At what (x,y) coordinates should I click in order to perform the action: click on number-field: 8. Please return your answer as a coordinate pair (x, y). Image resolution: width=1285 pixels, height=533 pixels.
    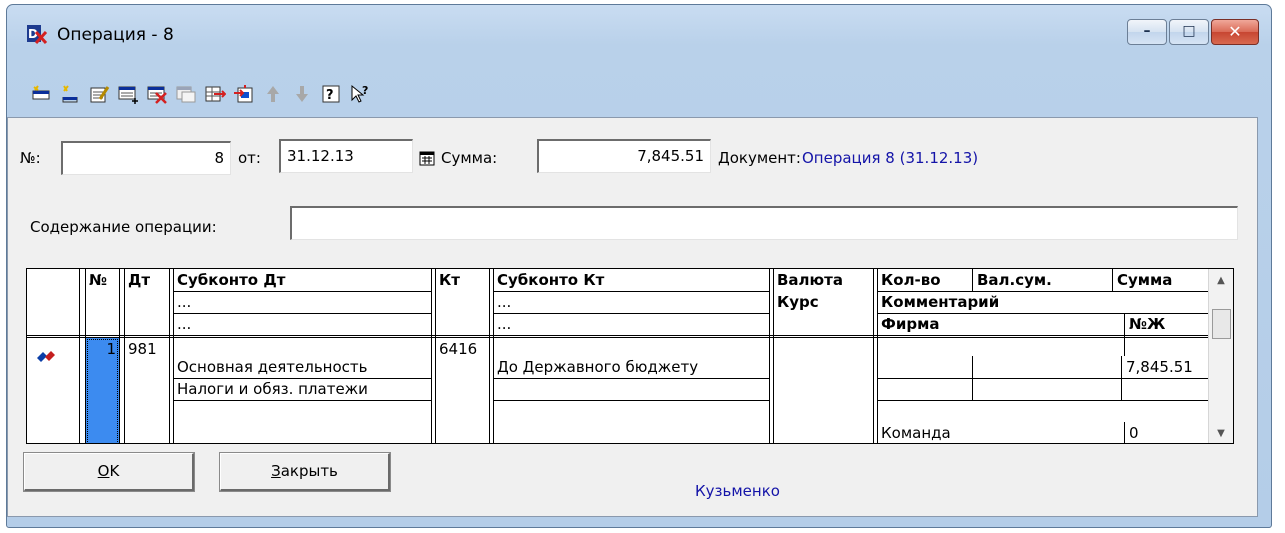
    Looking at the image, I should click on (146, 158).